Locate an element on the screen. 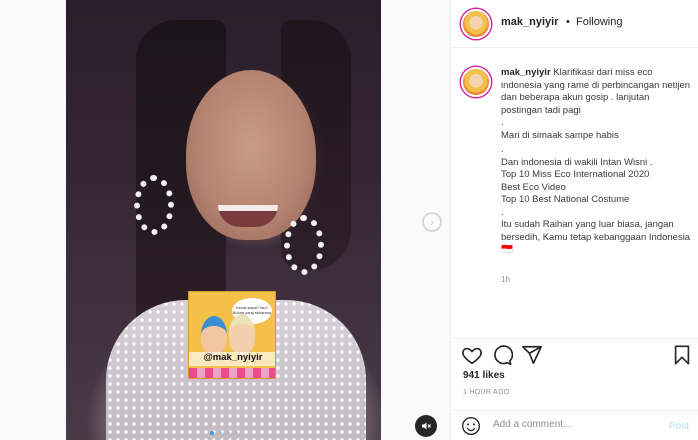 This screenshot has width=698, height=440. caption-avatar is located at coordinates (476, 82).